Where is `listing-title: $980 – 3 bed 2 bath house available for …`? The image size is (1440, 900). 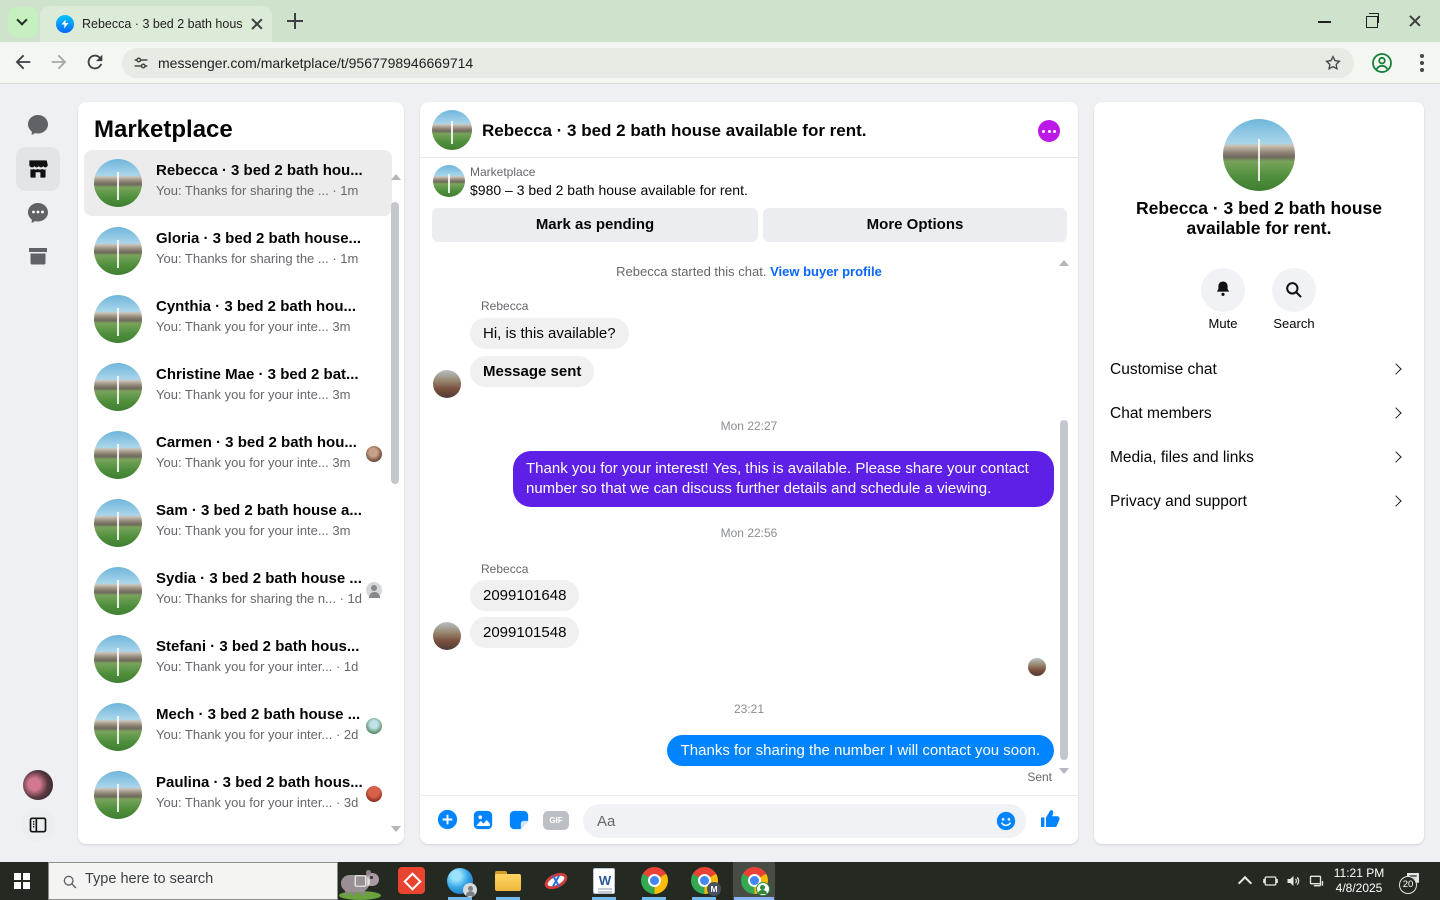 listing-title: $980 – 3 bed 2 bath house available for … is located at coordinates (609, 190).